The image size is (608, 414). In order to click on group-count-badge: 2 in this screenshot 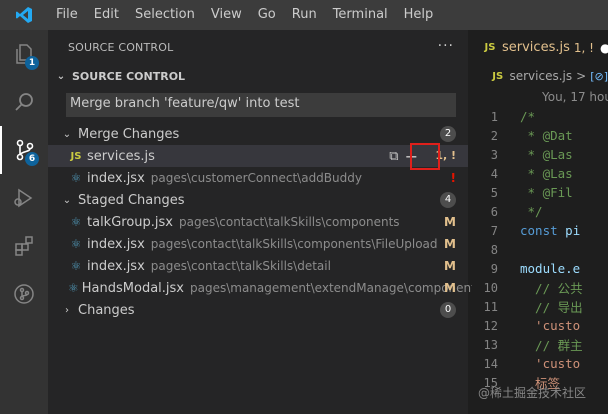, I will do `click(448, 134)`.